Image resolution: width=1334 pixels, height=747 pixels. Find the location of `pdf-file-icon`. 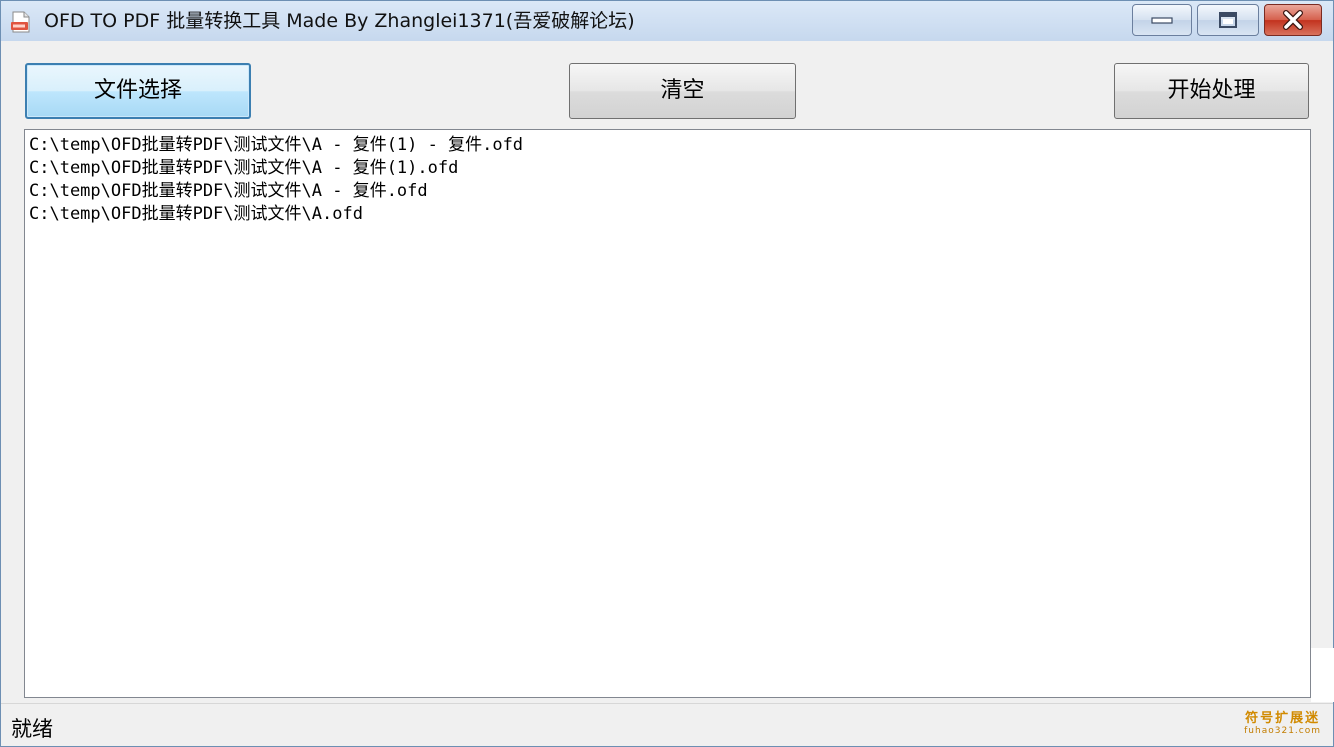

pdf-file-icon is located at coordinates (21, 22).